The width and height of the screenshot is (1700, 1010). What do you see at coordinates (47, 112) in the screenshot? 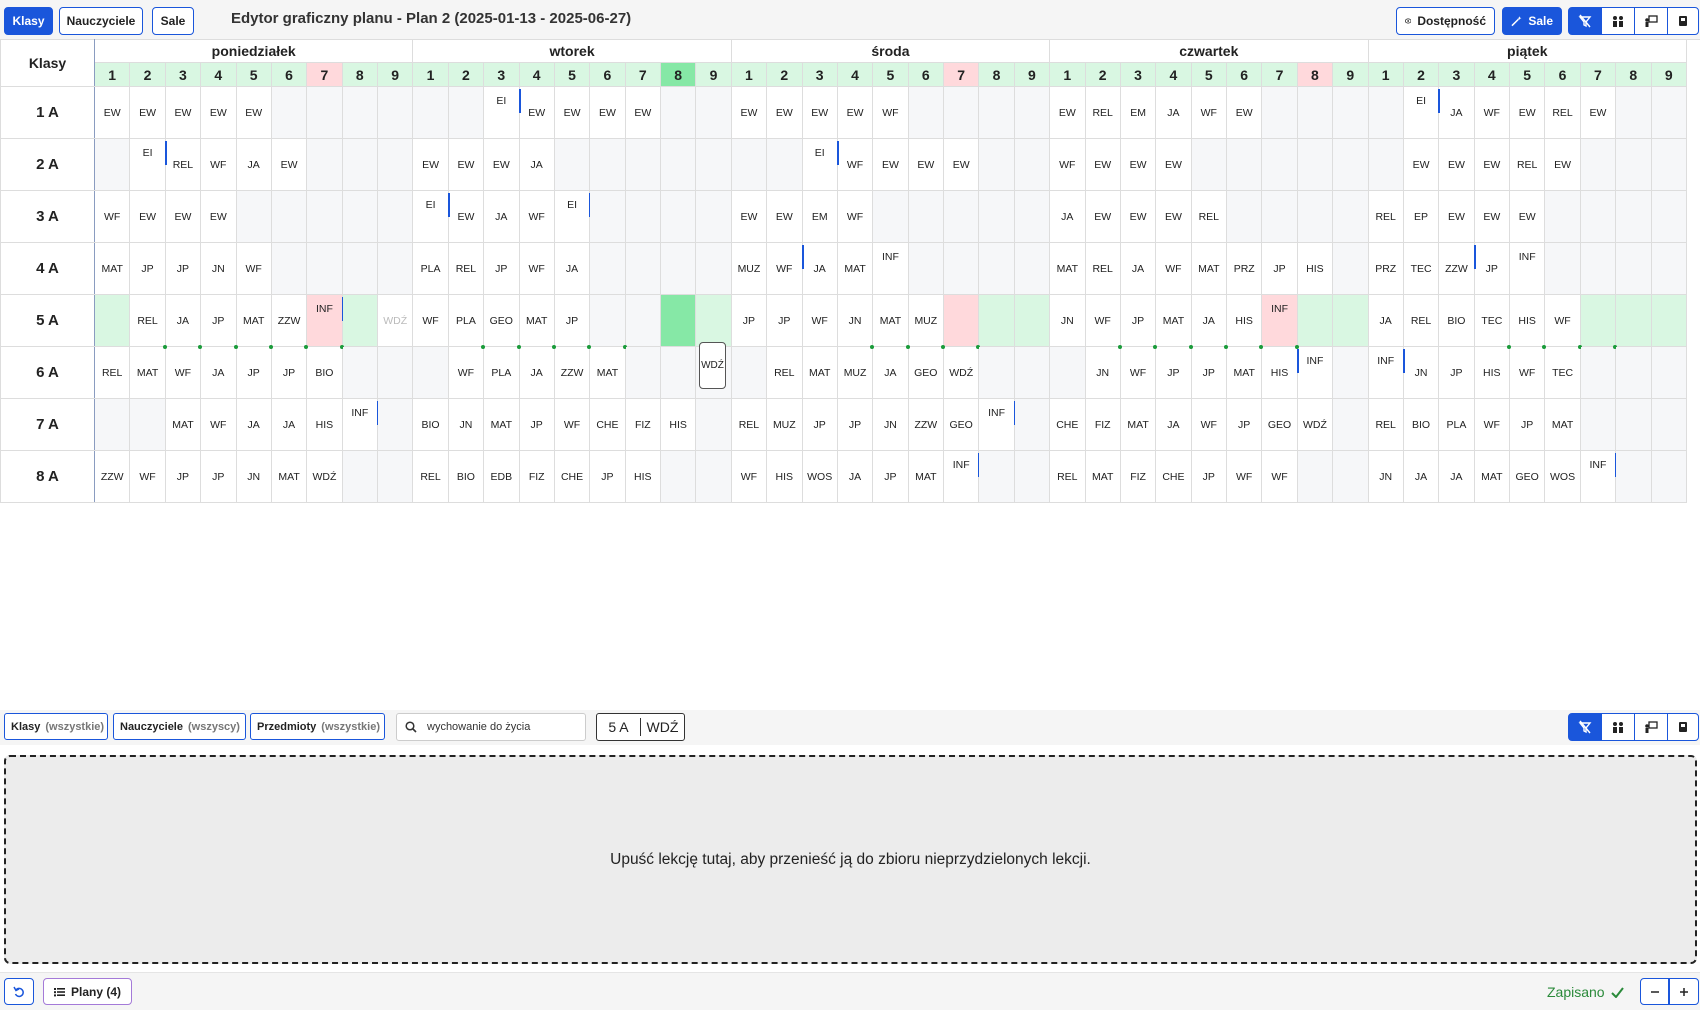
I see `class-label: 1 A` at bounding box center [47, 112].